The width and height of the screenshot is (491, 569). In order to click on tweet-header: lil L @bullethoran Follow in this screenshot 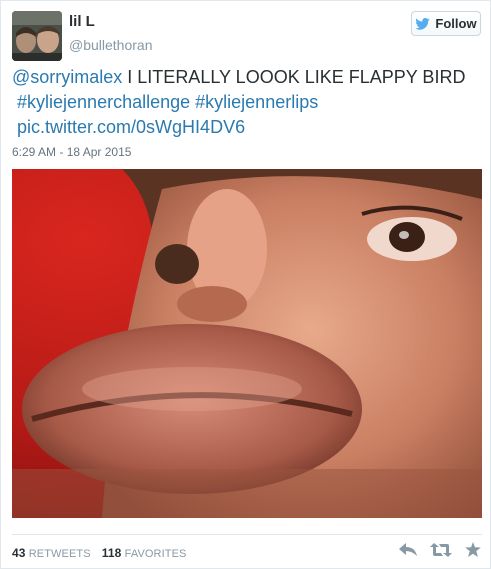, I will do `click(247, 36)`.